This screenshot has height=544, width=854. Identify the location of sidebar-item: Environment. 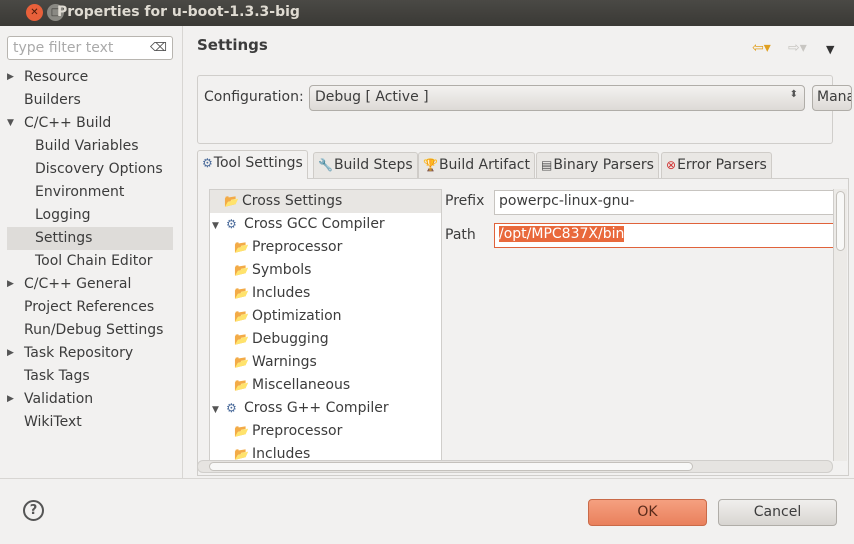
(90, 192).